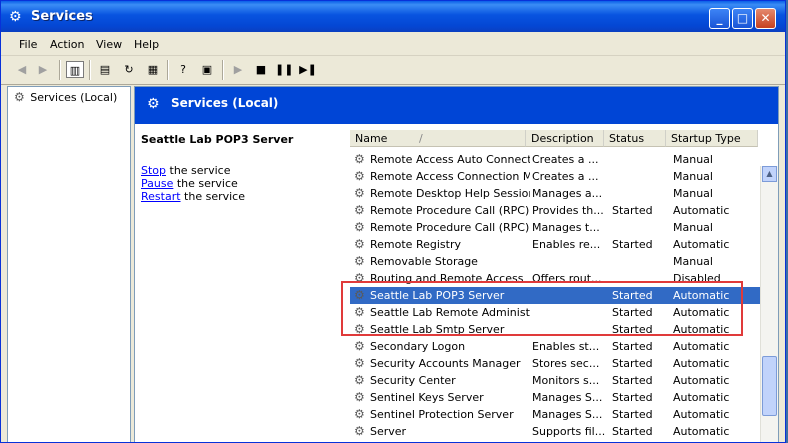 The width and height of the screenshot is (788, 443). Describe the element at coordinates (393, 16) in the screenshot. I see `title-bar: ⚙ Services _ □ ✕` at that location.